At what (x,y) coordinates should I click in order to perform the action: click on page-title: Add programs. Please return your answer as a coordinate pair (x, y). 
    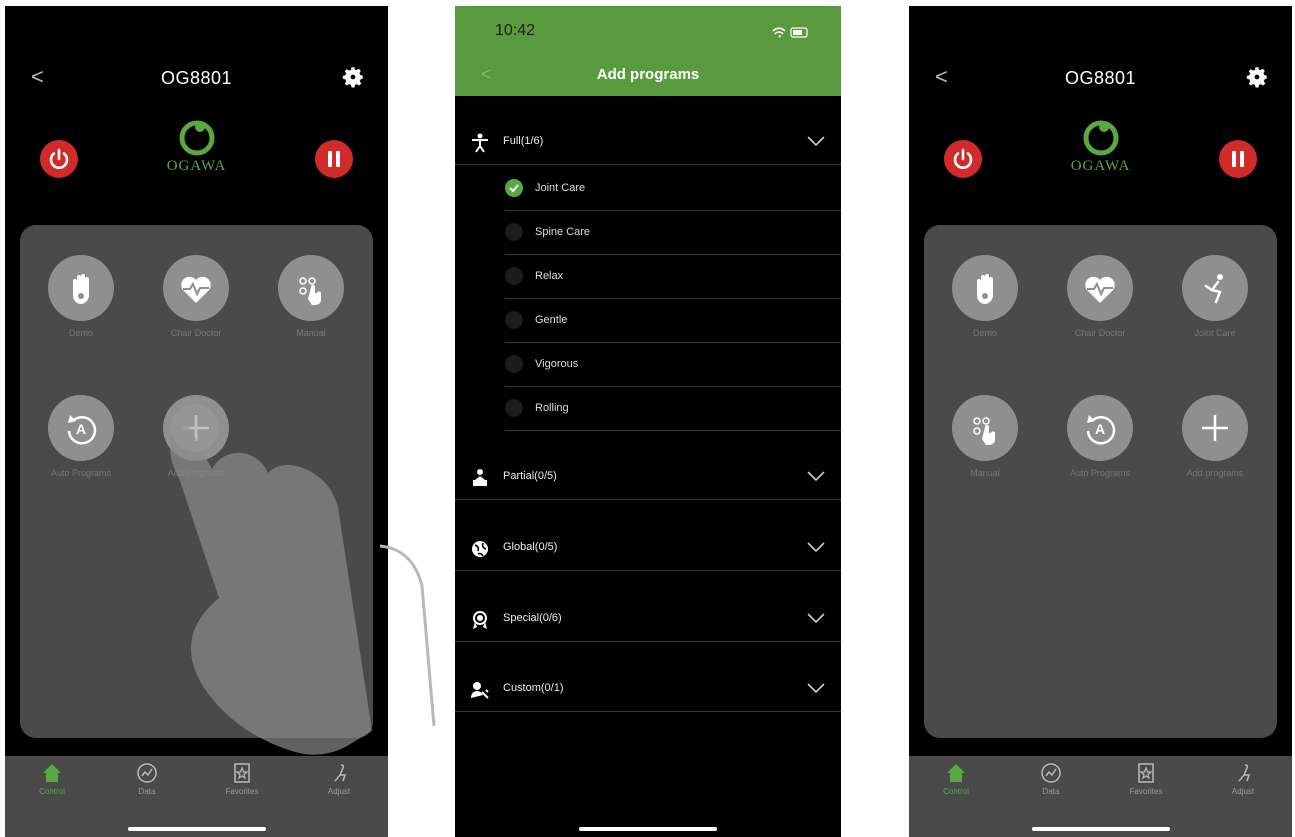
    Looking at the image, I should click on (648, 74).